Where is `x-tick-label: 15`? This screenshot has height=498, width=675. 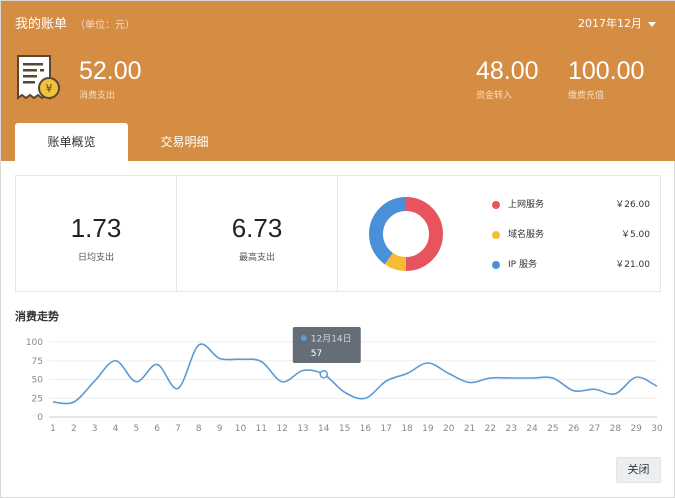 x-tick-label: 15 is located at coordinates (344, 429).